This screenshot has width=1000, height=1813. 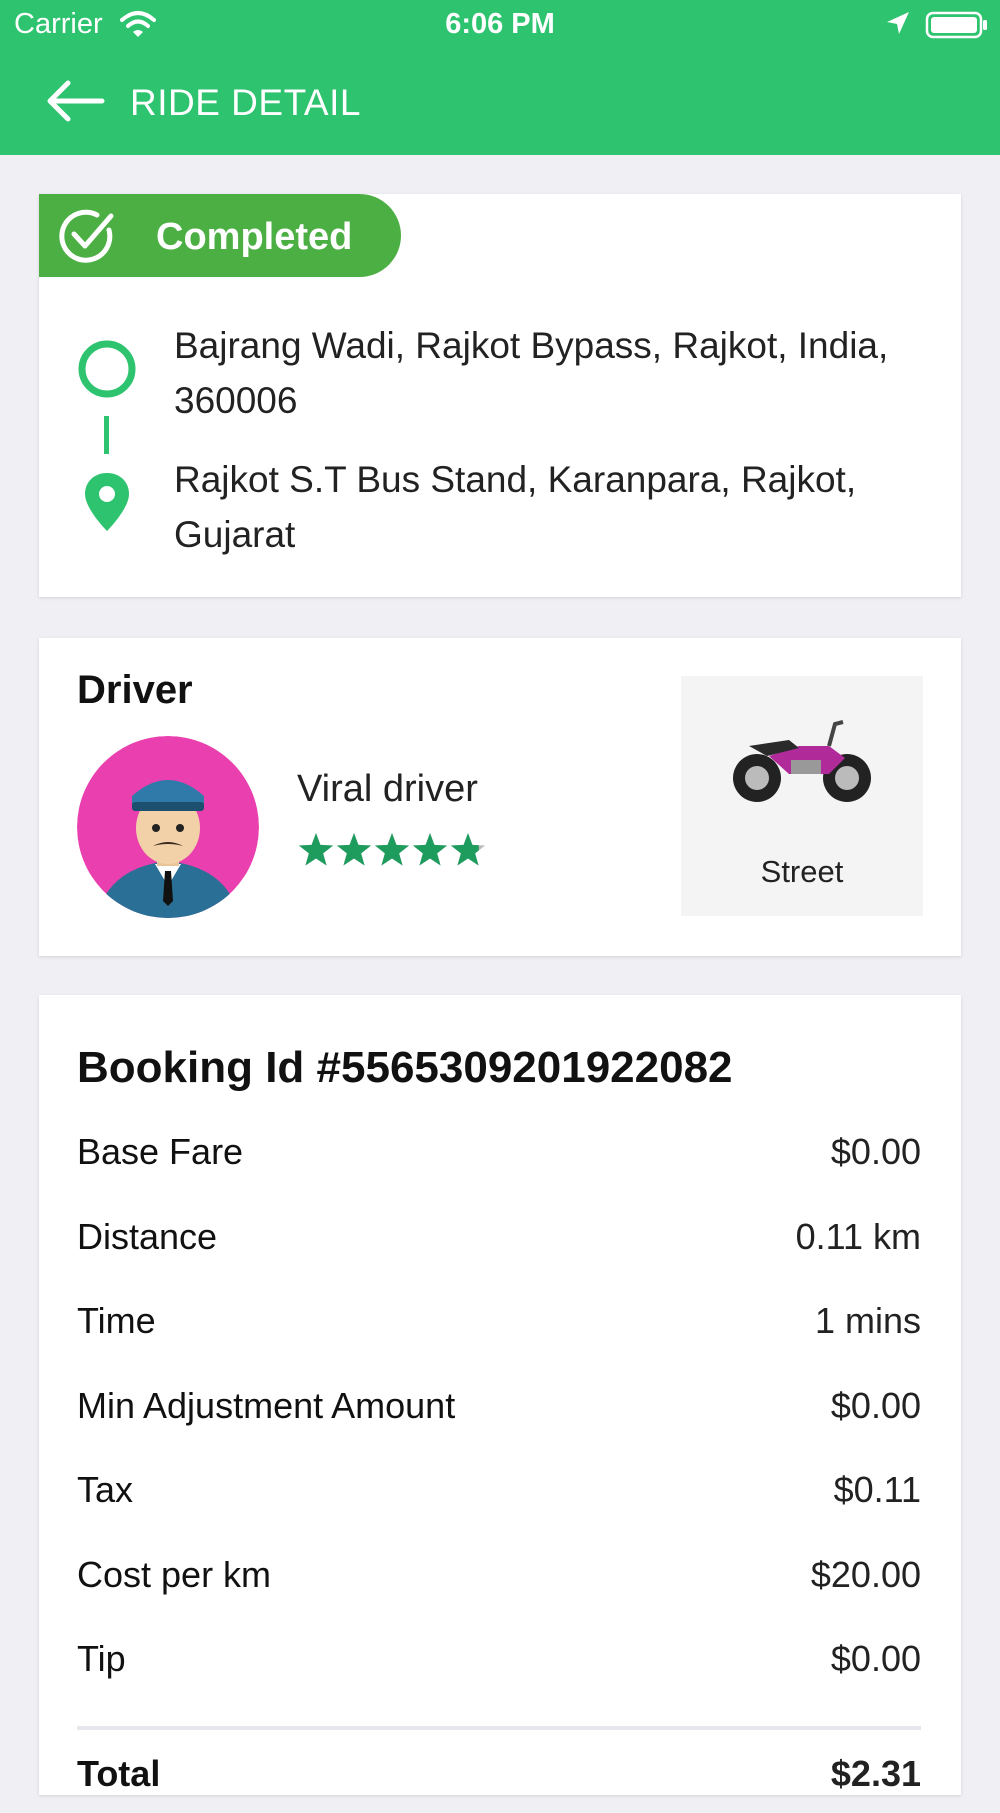 I want to click on fare-row-time: Time 1 mins, so click(x=499, y=1330).